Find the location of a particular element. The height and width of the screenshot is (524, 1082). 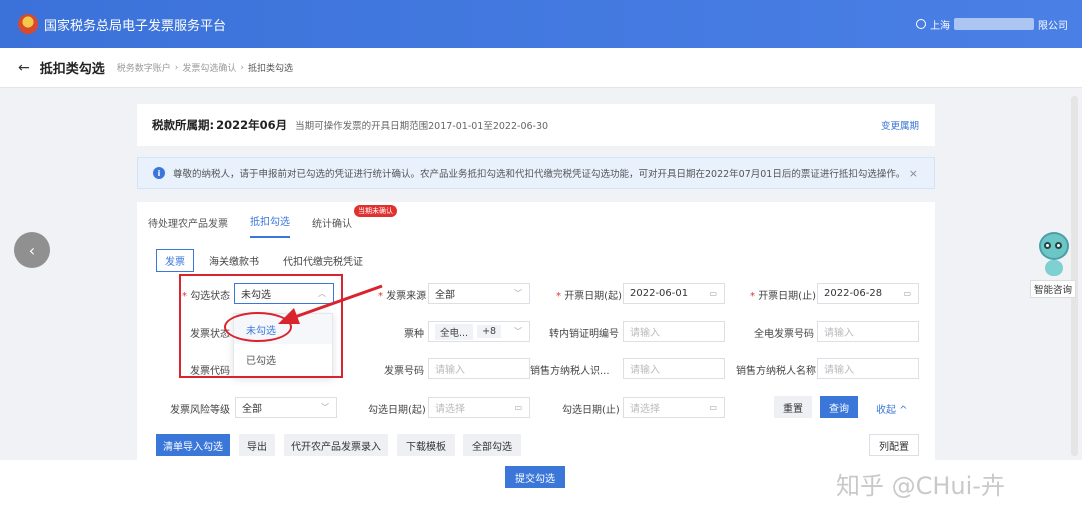

check-status-select: 未勾选 ︿ is located at coordinates (284, 293).